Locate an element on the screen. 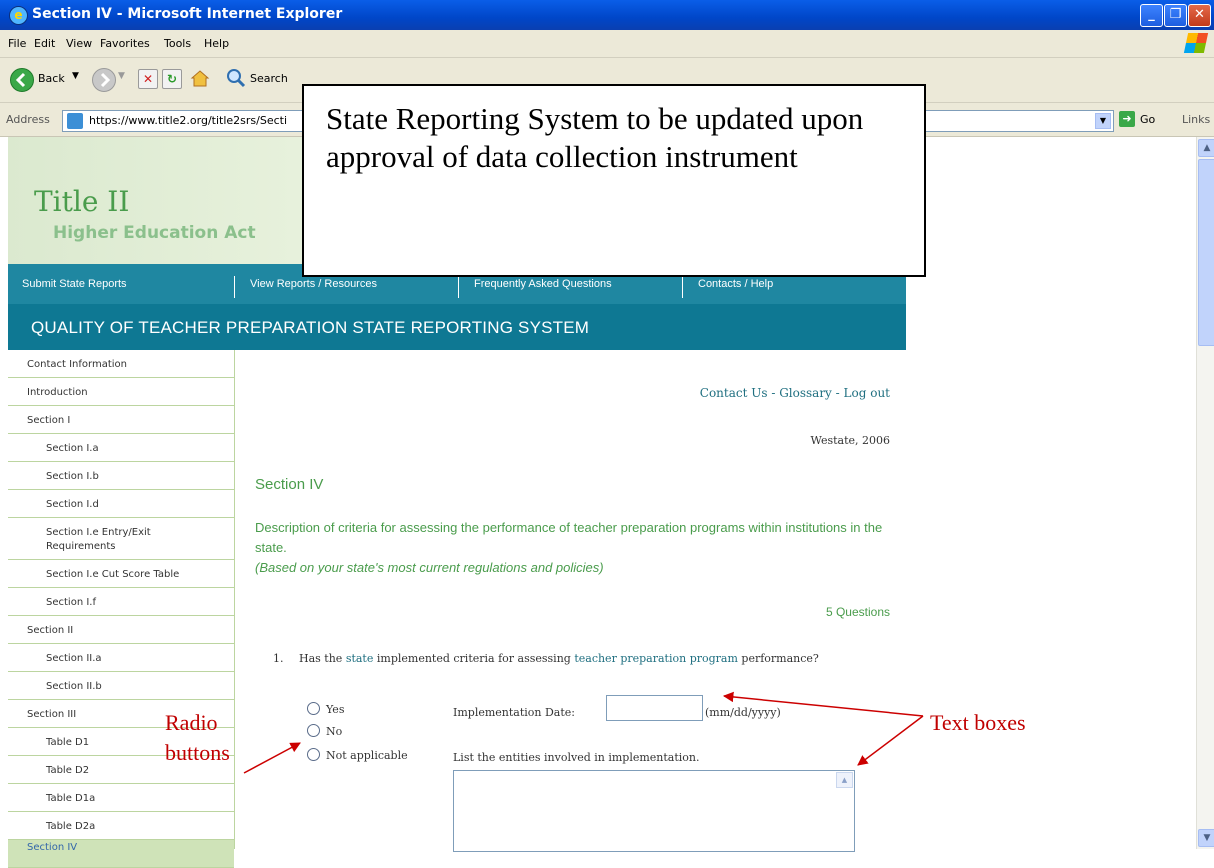 This screenshot has height=868, width=1214. radio-arrow is located at coordinates (272, 758).